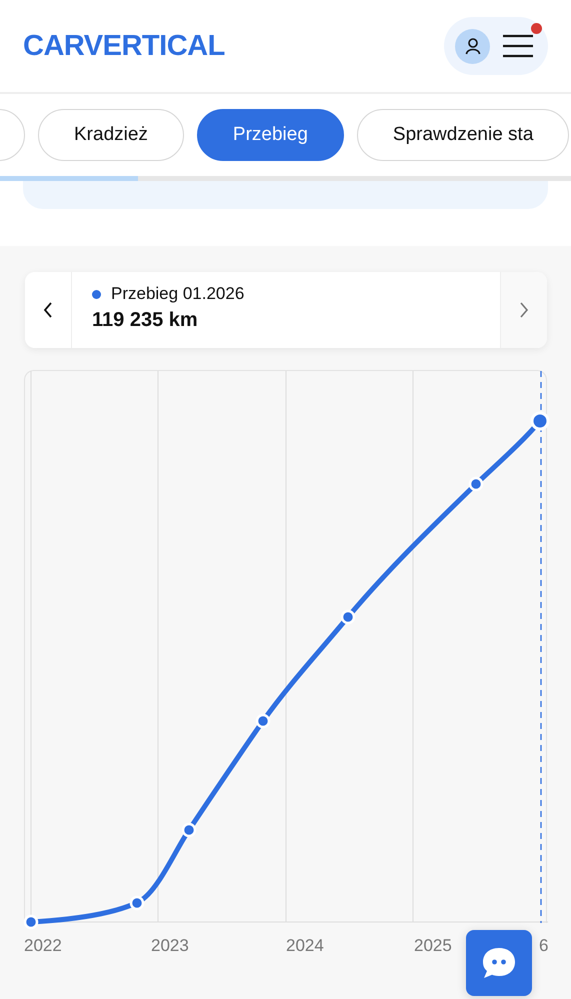 Image resolution: width=571 pixels, height=999 pixels. I want to click on tab: Przebieg, so click(270, 135).